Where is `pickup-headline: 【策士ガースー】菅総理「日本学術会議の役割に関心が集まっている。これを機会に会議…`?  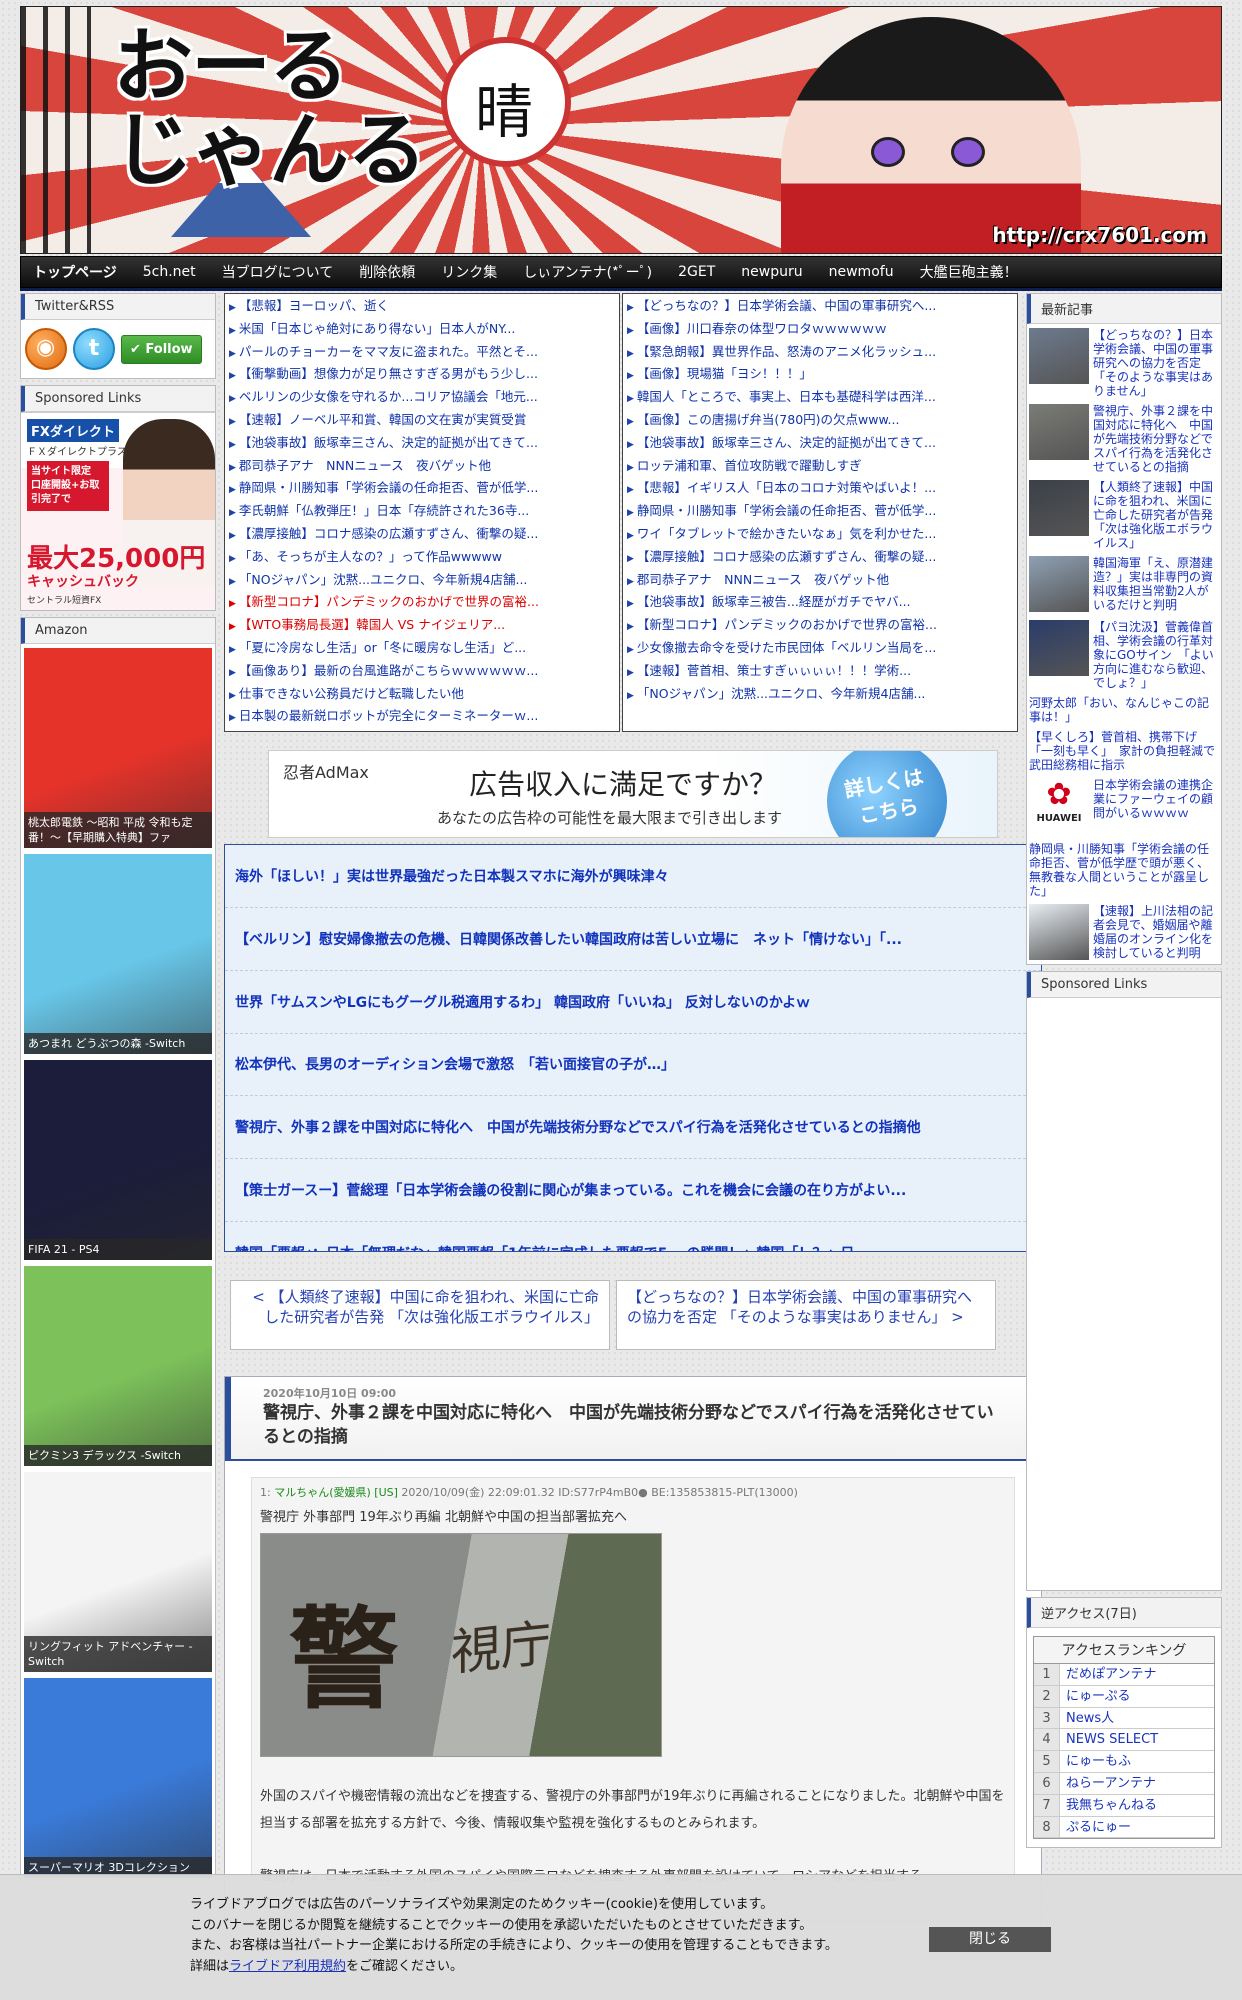
pickup-headline: 【策士ガースー】菅総理「日本学術会議の役割に関心が集まっている。これを機会に会議… is located at coordinates (633, 1190).